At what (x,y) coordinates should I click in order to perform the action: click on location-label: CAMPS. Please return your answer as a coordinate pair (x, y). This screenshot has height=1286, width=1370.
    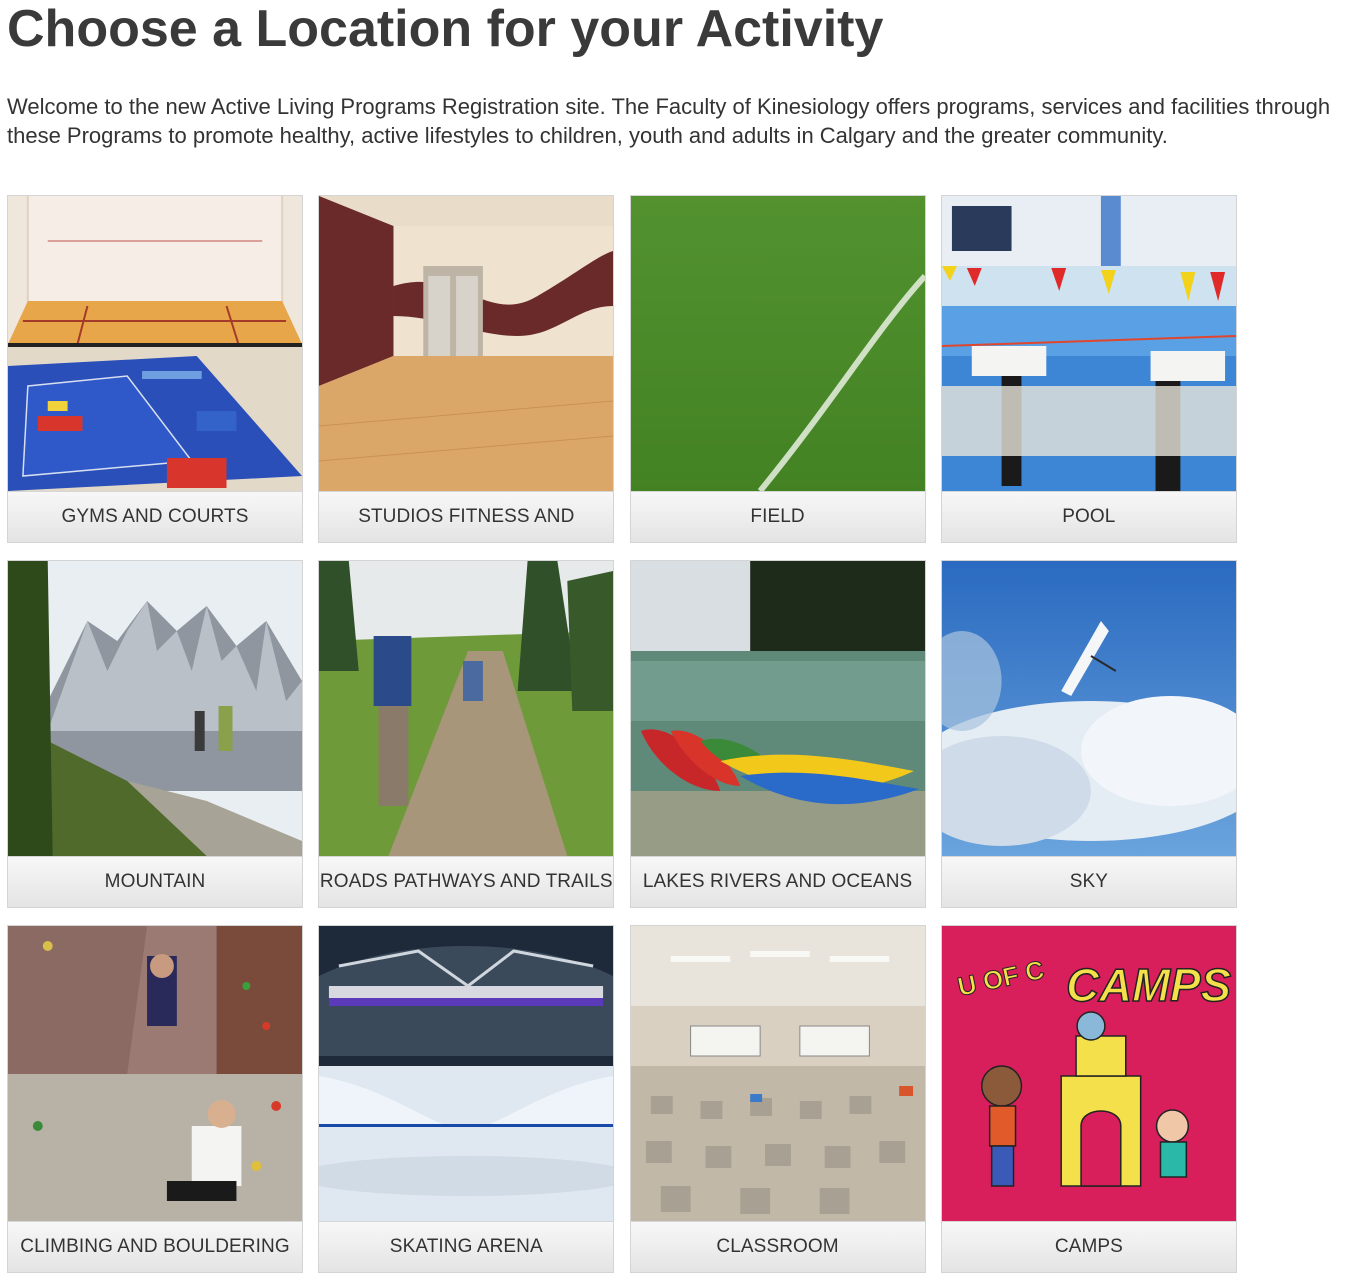
    Looking at the image, I should click on (1088, 1246).